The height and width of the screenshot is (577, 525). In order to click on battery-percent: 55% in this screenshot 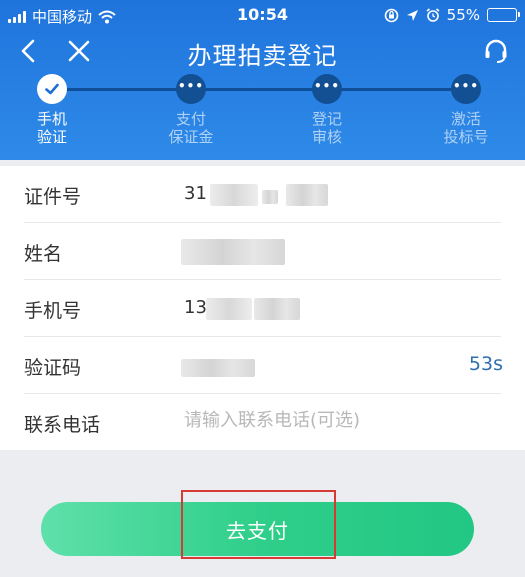, I will do `click(463, 15)`.